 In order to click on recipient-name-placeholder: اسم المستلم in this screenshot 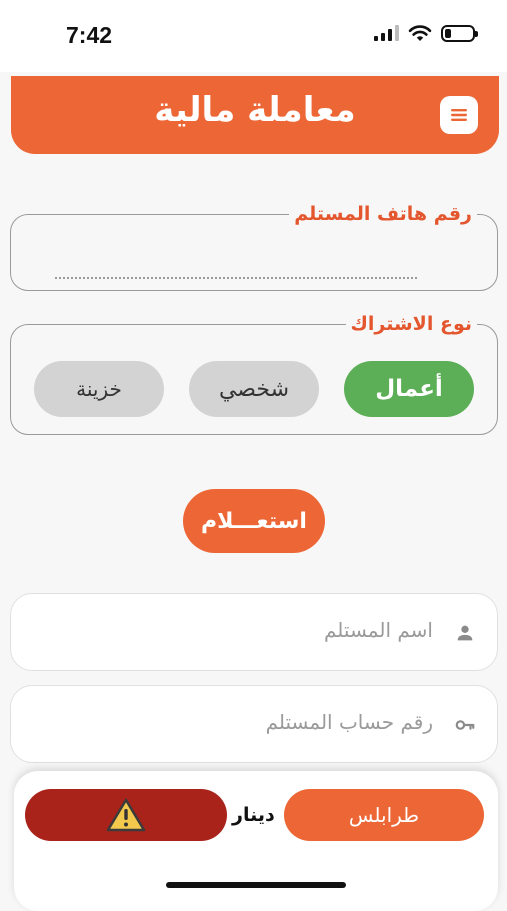, I will do `click(378, 630)`.